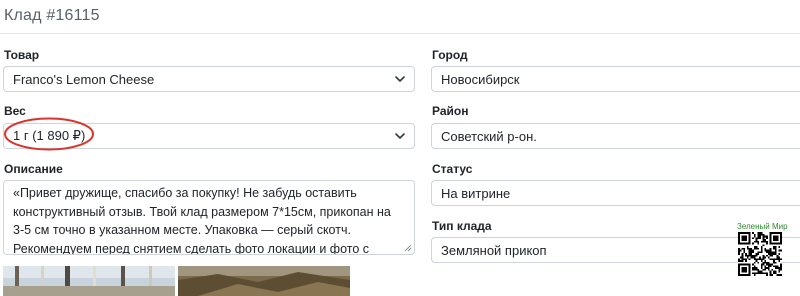  I want to click on city-label: Город, so click(450, 55).